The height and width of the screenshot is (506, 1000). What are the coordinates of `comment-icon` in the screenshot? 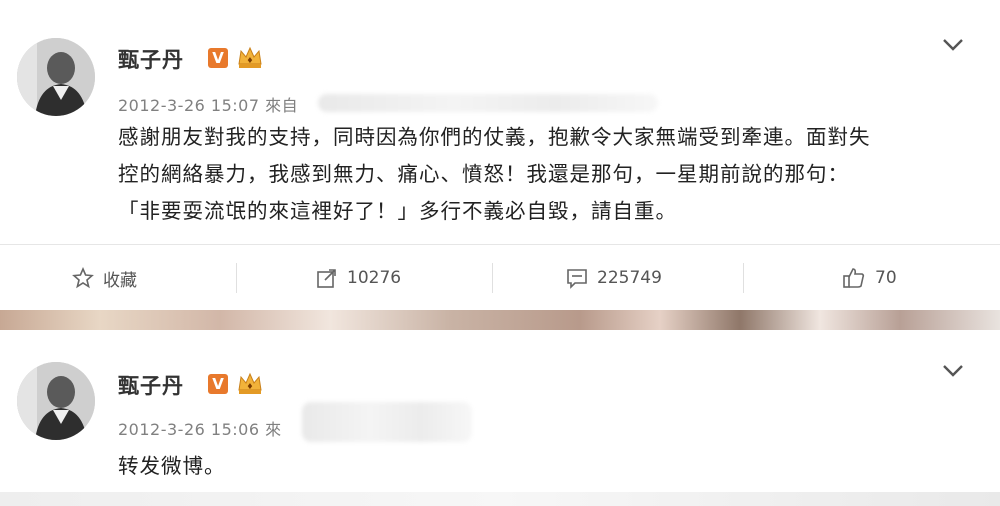 It's located at (577, 279).